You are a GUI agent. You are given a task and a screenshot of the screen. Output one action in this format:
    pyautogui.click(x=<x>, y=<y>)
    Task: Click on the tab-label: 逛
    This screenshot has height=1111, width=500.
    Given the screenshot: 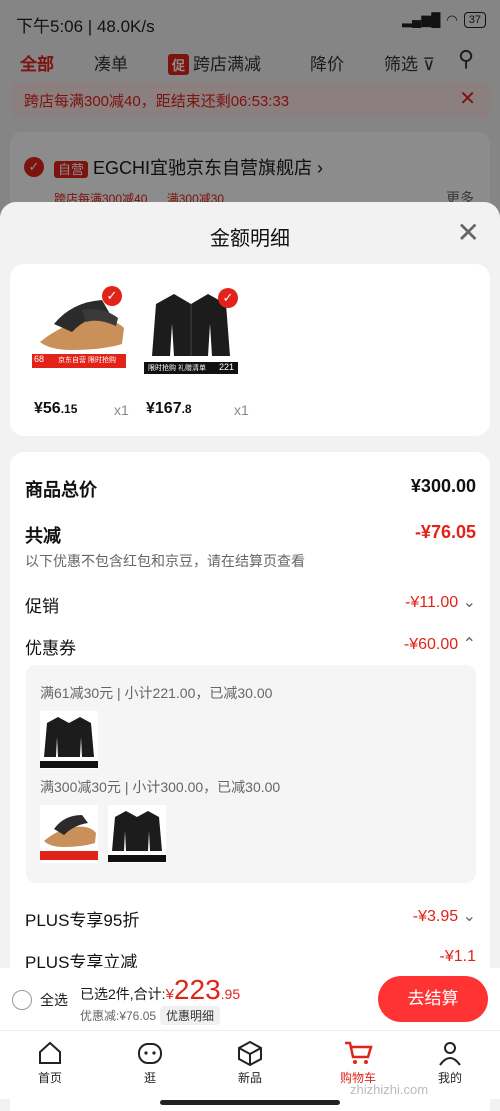 What is the action you would take?
    pyautogui.click(x=149, y=1078)
    